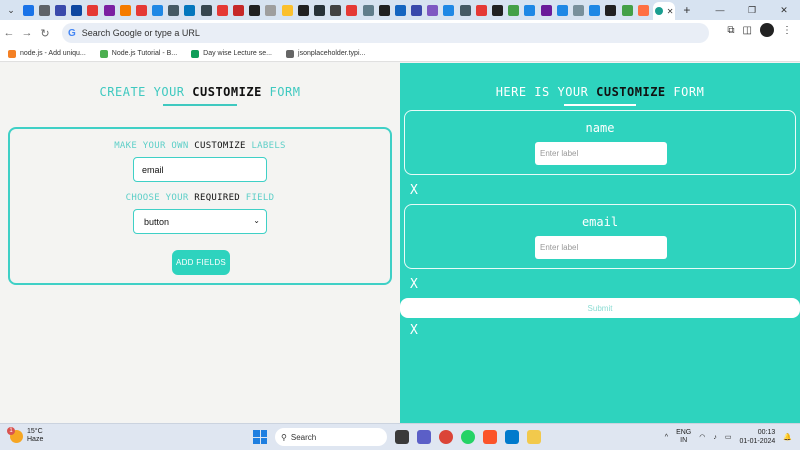  What do you see at coordinates (490, 437) in the screenshot?
I see `brave-icon` at bounding box center [490, 437].